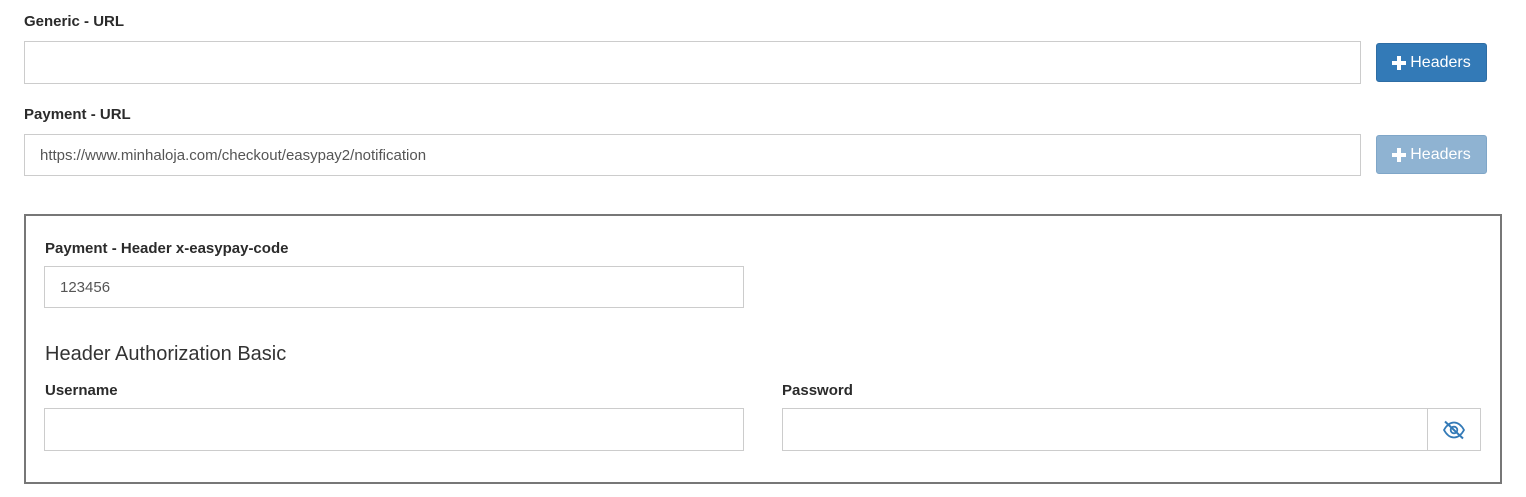 This screenshot has height=497, width=1526. Describe the element at coordinates (394, 429) in the screenshot. I see `username-input` at that location.